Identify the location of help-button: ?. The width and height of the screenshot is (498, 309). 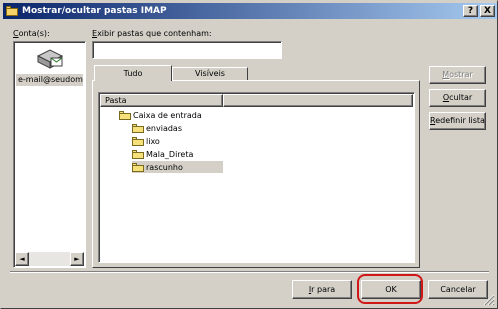
(470, 11).